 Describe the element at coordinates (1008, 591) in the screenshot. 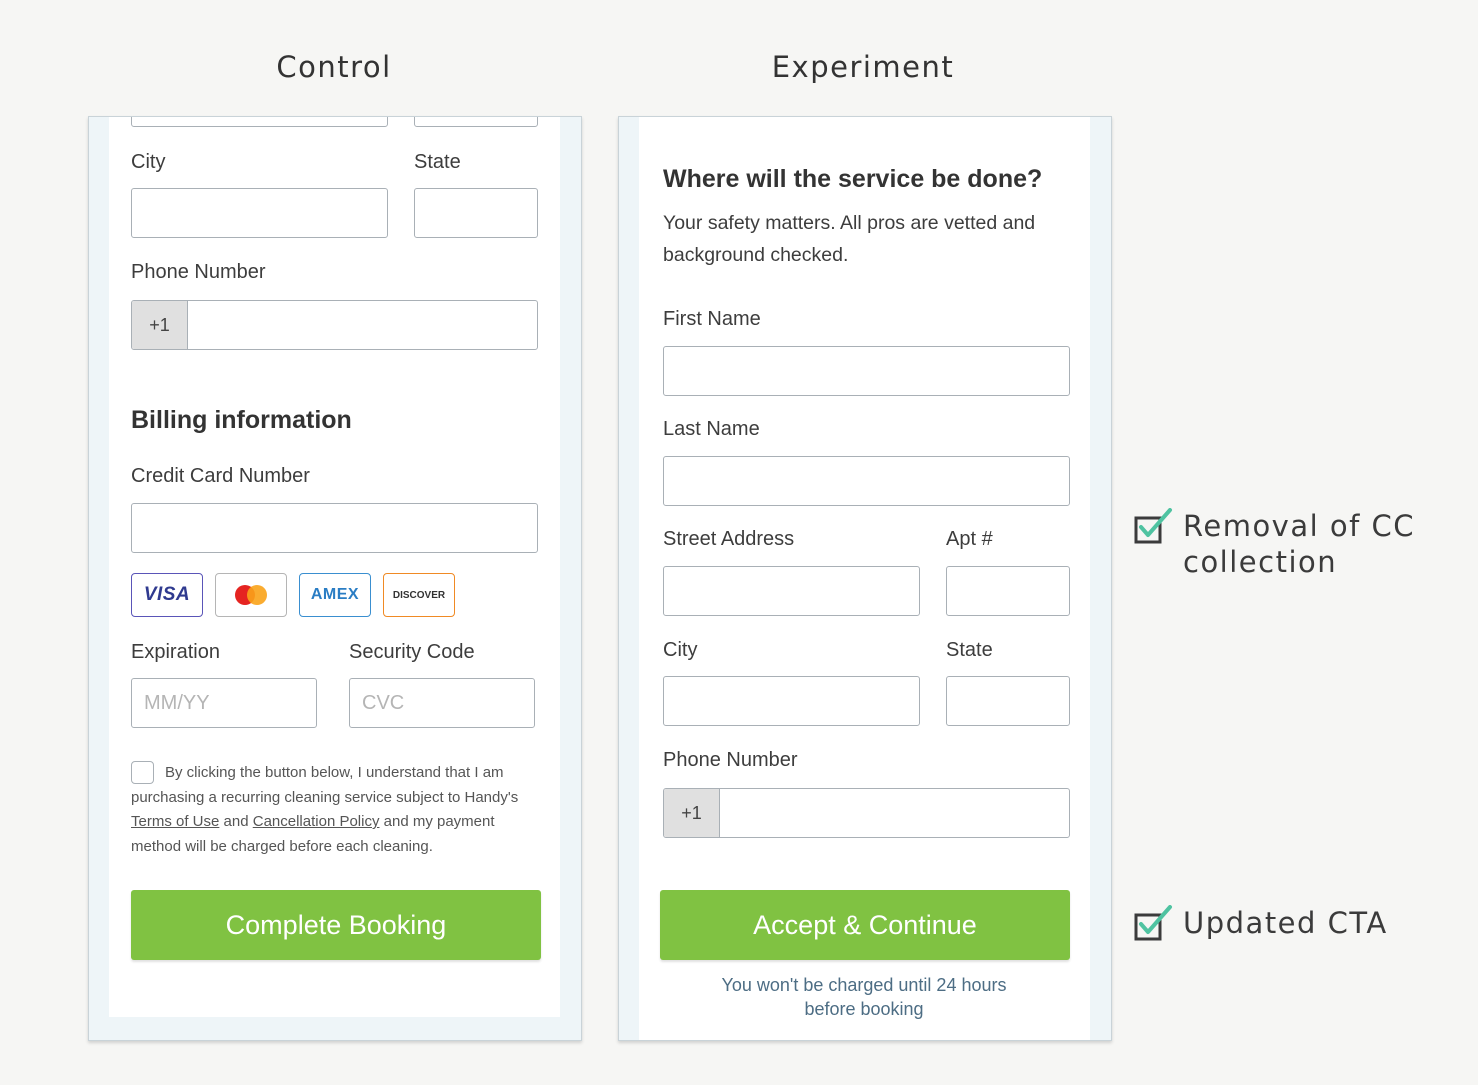

I see `apt-input` at that location.